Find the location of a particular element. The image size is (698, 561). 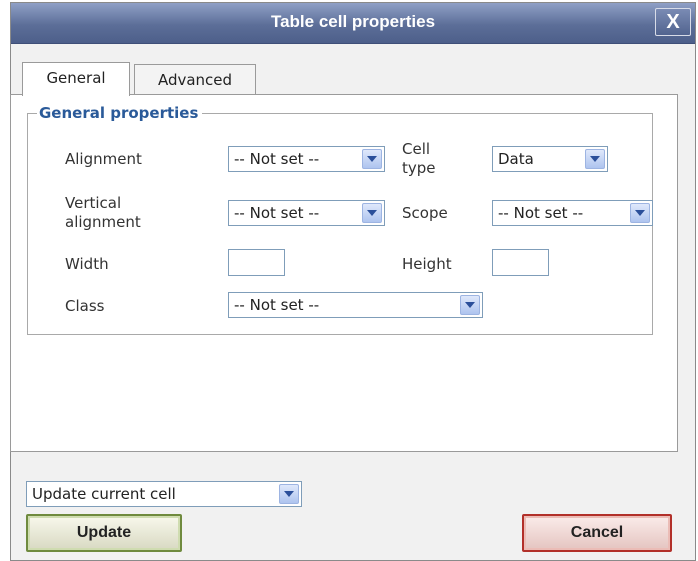

dialog-title: Table cell properties is located at coordinates (353, 21).